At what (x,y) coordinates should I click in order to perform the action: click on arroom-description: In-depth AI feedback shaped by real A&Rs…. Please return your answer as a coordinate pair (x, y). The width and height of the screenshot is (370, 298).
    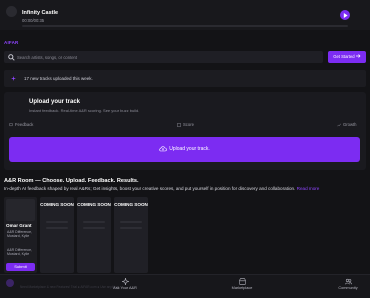
    Looking at the image, I should click on (185, 188).